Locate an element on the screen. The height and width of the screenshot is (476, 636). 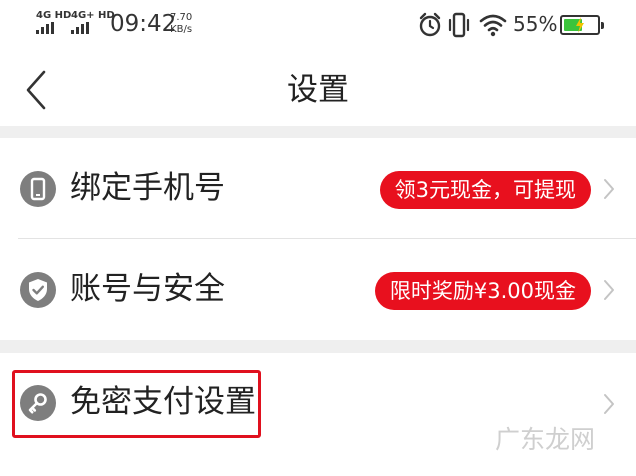
network-speed-unit: KB/s is located at coordinates (181, 29).